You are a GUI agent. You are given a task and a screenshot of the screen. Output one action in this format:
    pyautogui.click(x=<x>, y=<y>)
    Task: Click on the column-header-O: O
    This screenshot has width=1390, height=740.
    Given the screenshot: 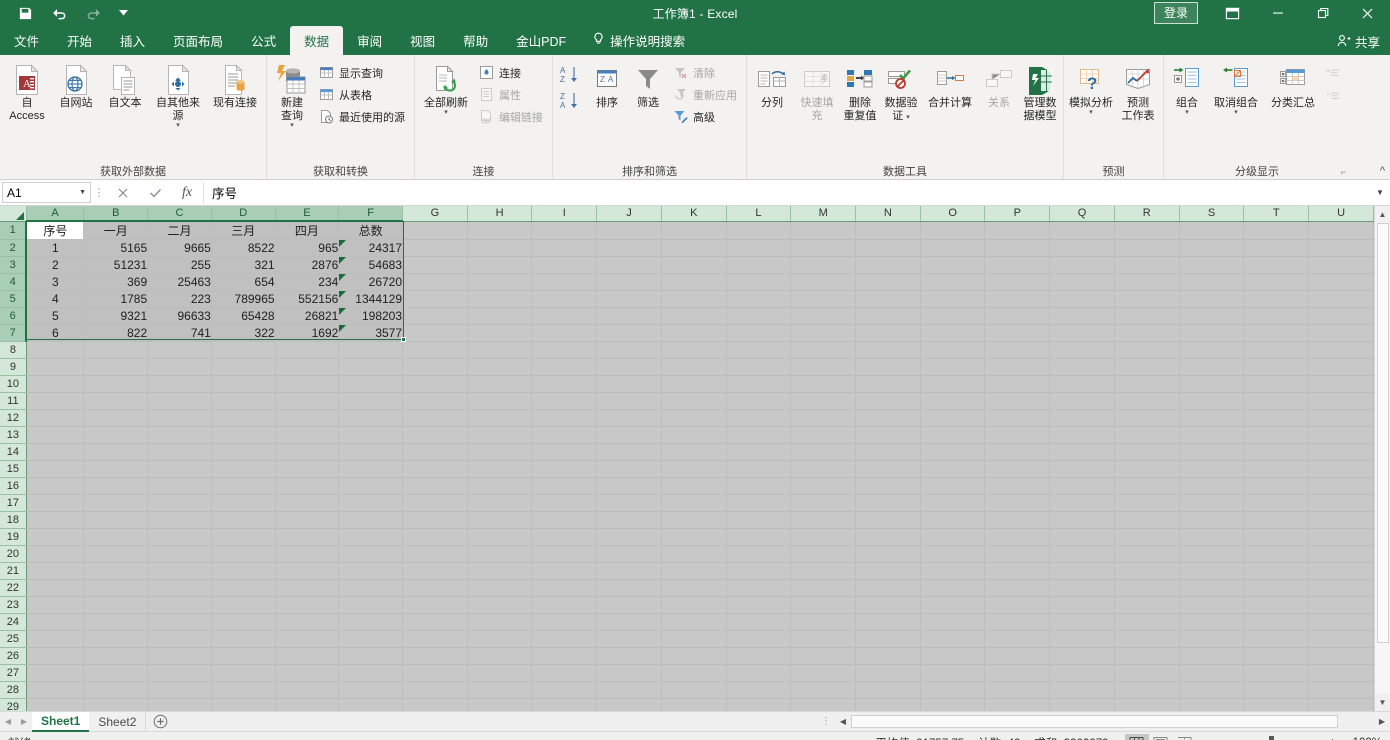 What is the action you would take?
    pyautogui.click(x=953, y=214)
    